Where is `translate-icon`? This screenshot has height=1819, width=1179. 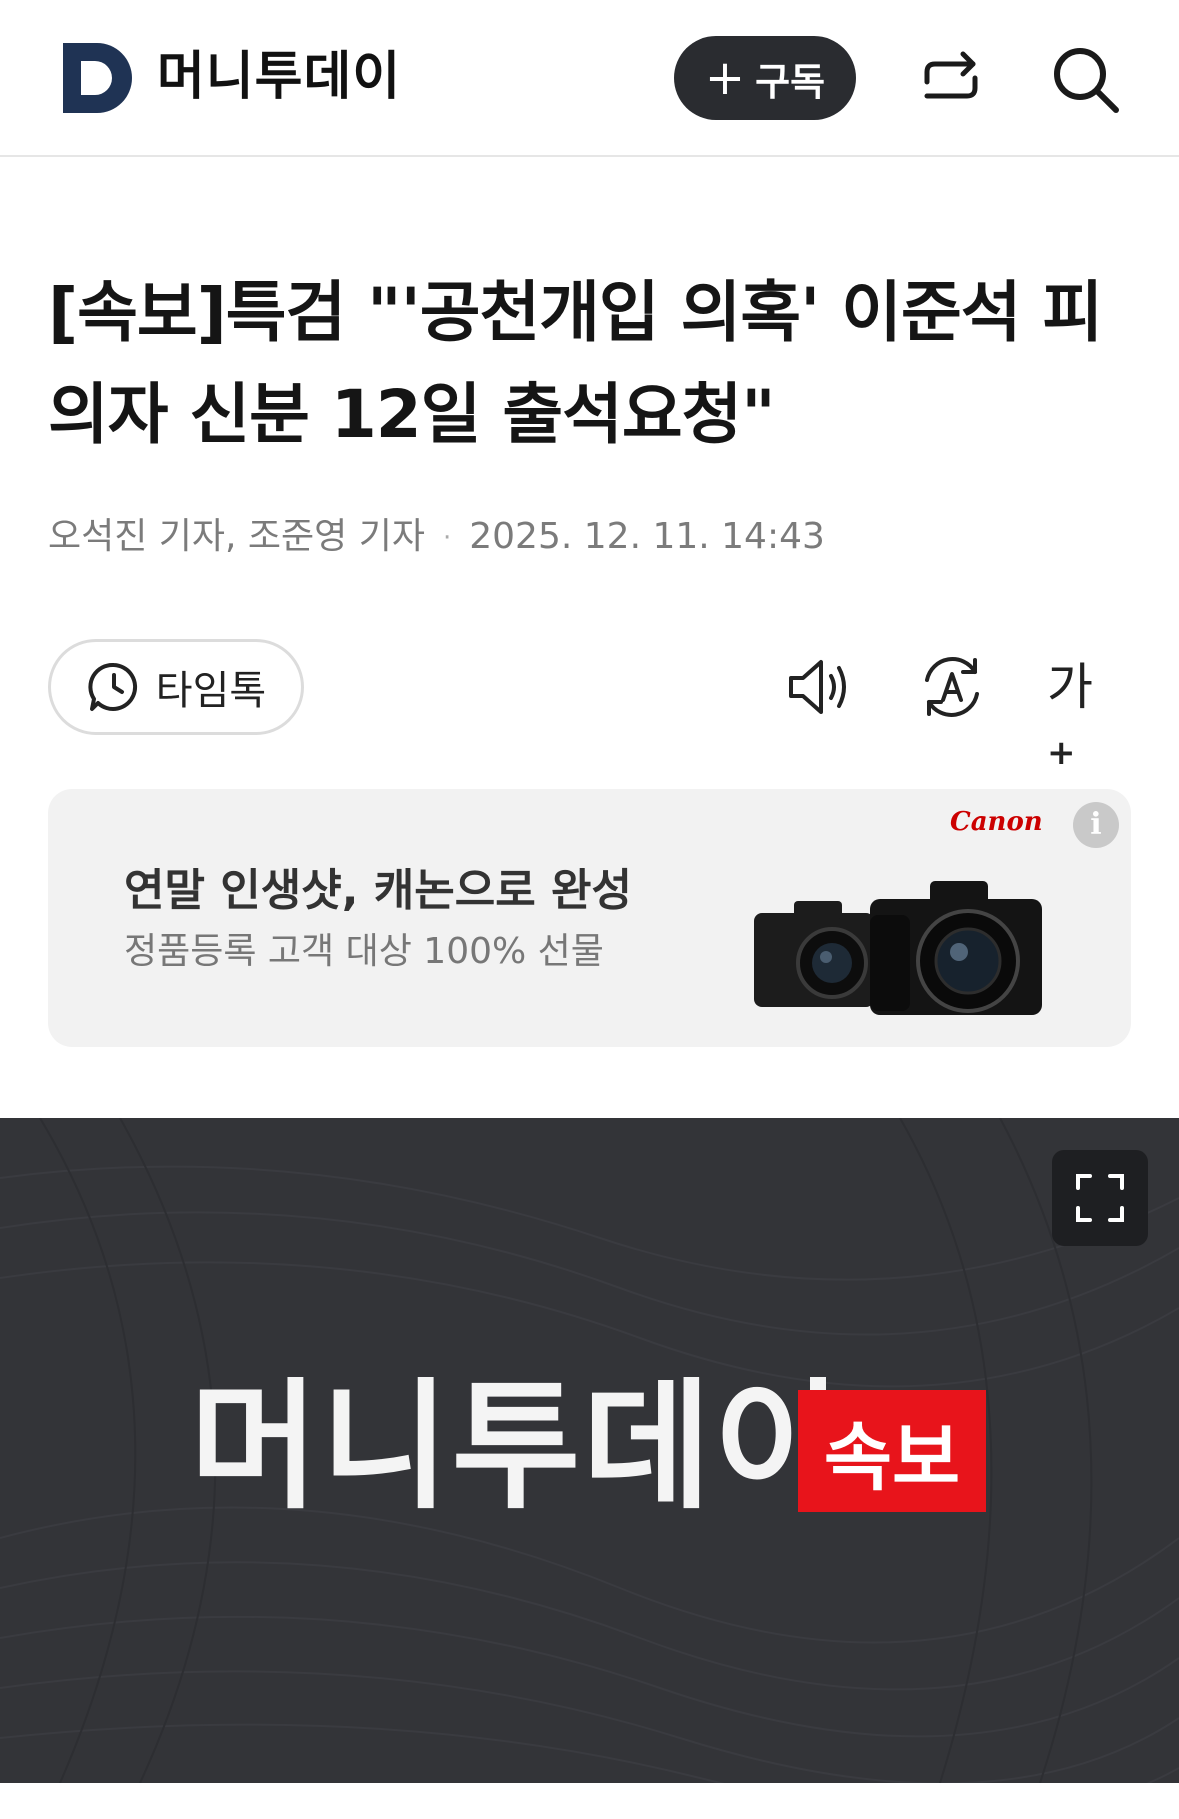 translate-icon is located at coordinates (952, 687).